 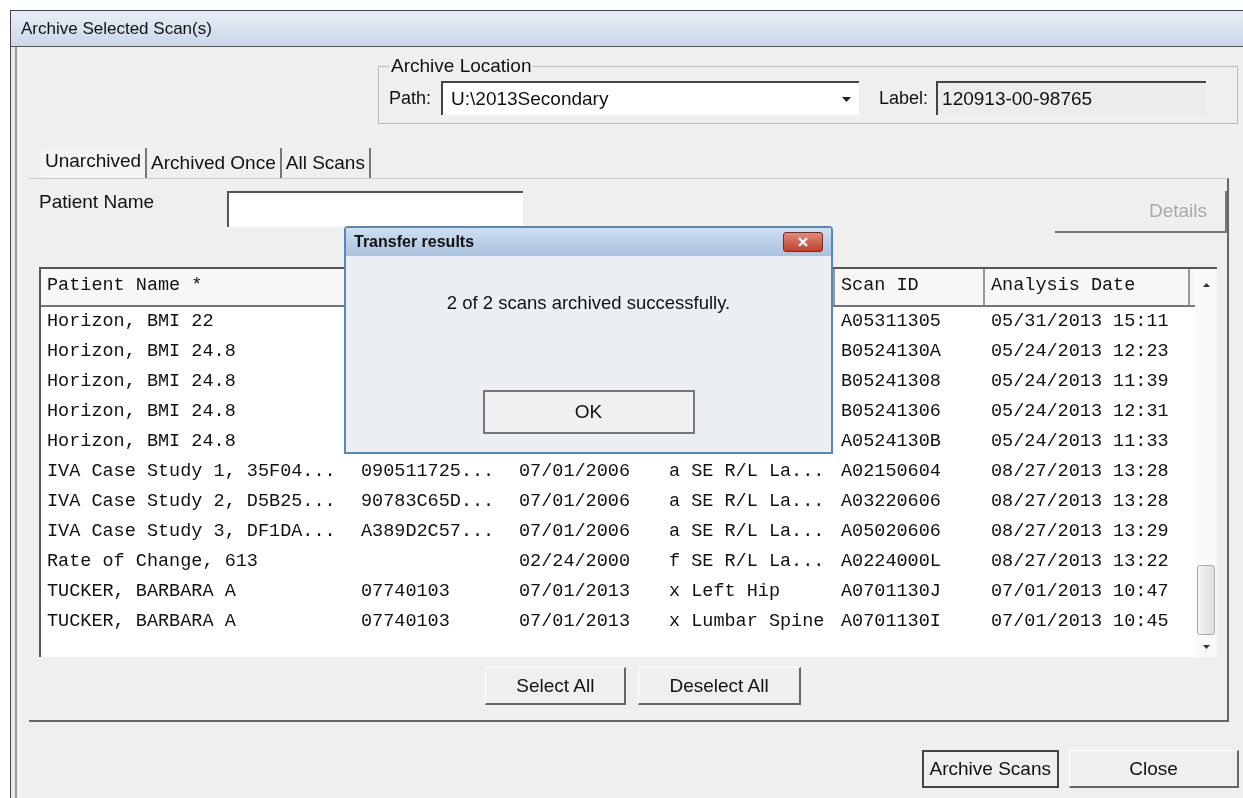 I want to click on table-cell: A05311305, so click(x=891, y=321).